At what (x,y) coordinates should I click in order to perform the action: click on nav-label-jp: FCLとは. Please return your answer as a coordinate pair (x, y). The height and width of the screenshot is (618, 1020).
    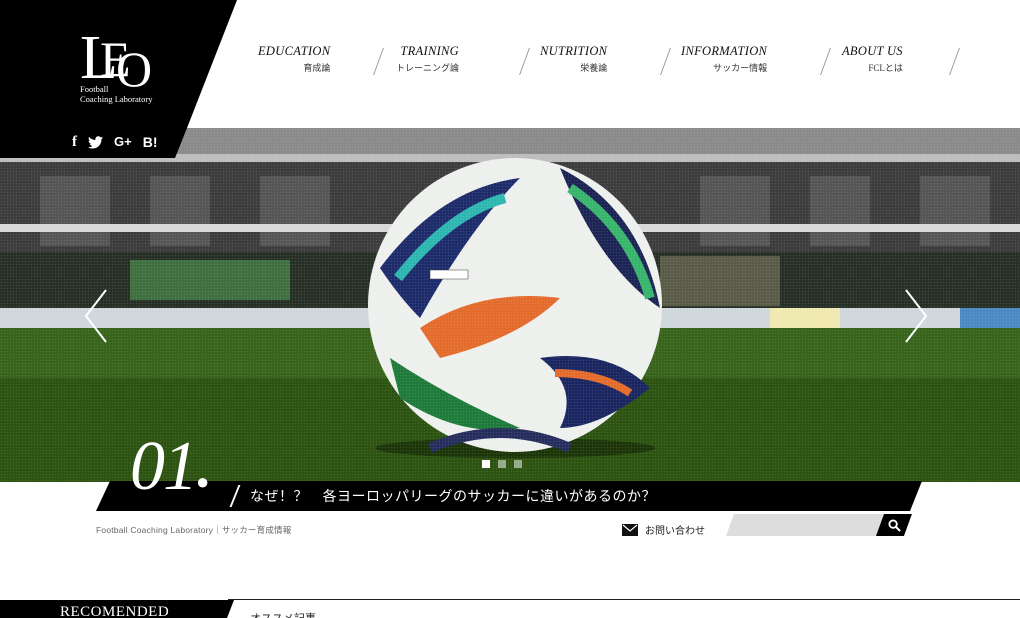
    Looking at the image, I should click on (885, 68).